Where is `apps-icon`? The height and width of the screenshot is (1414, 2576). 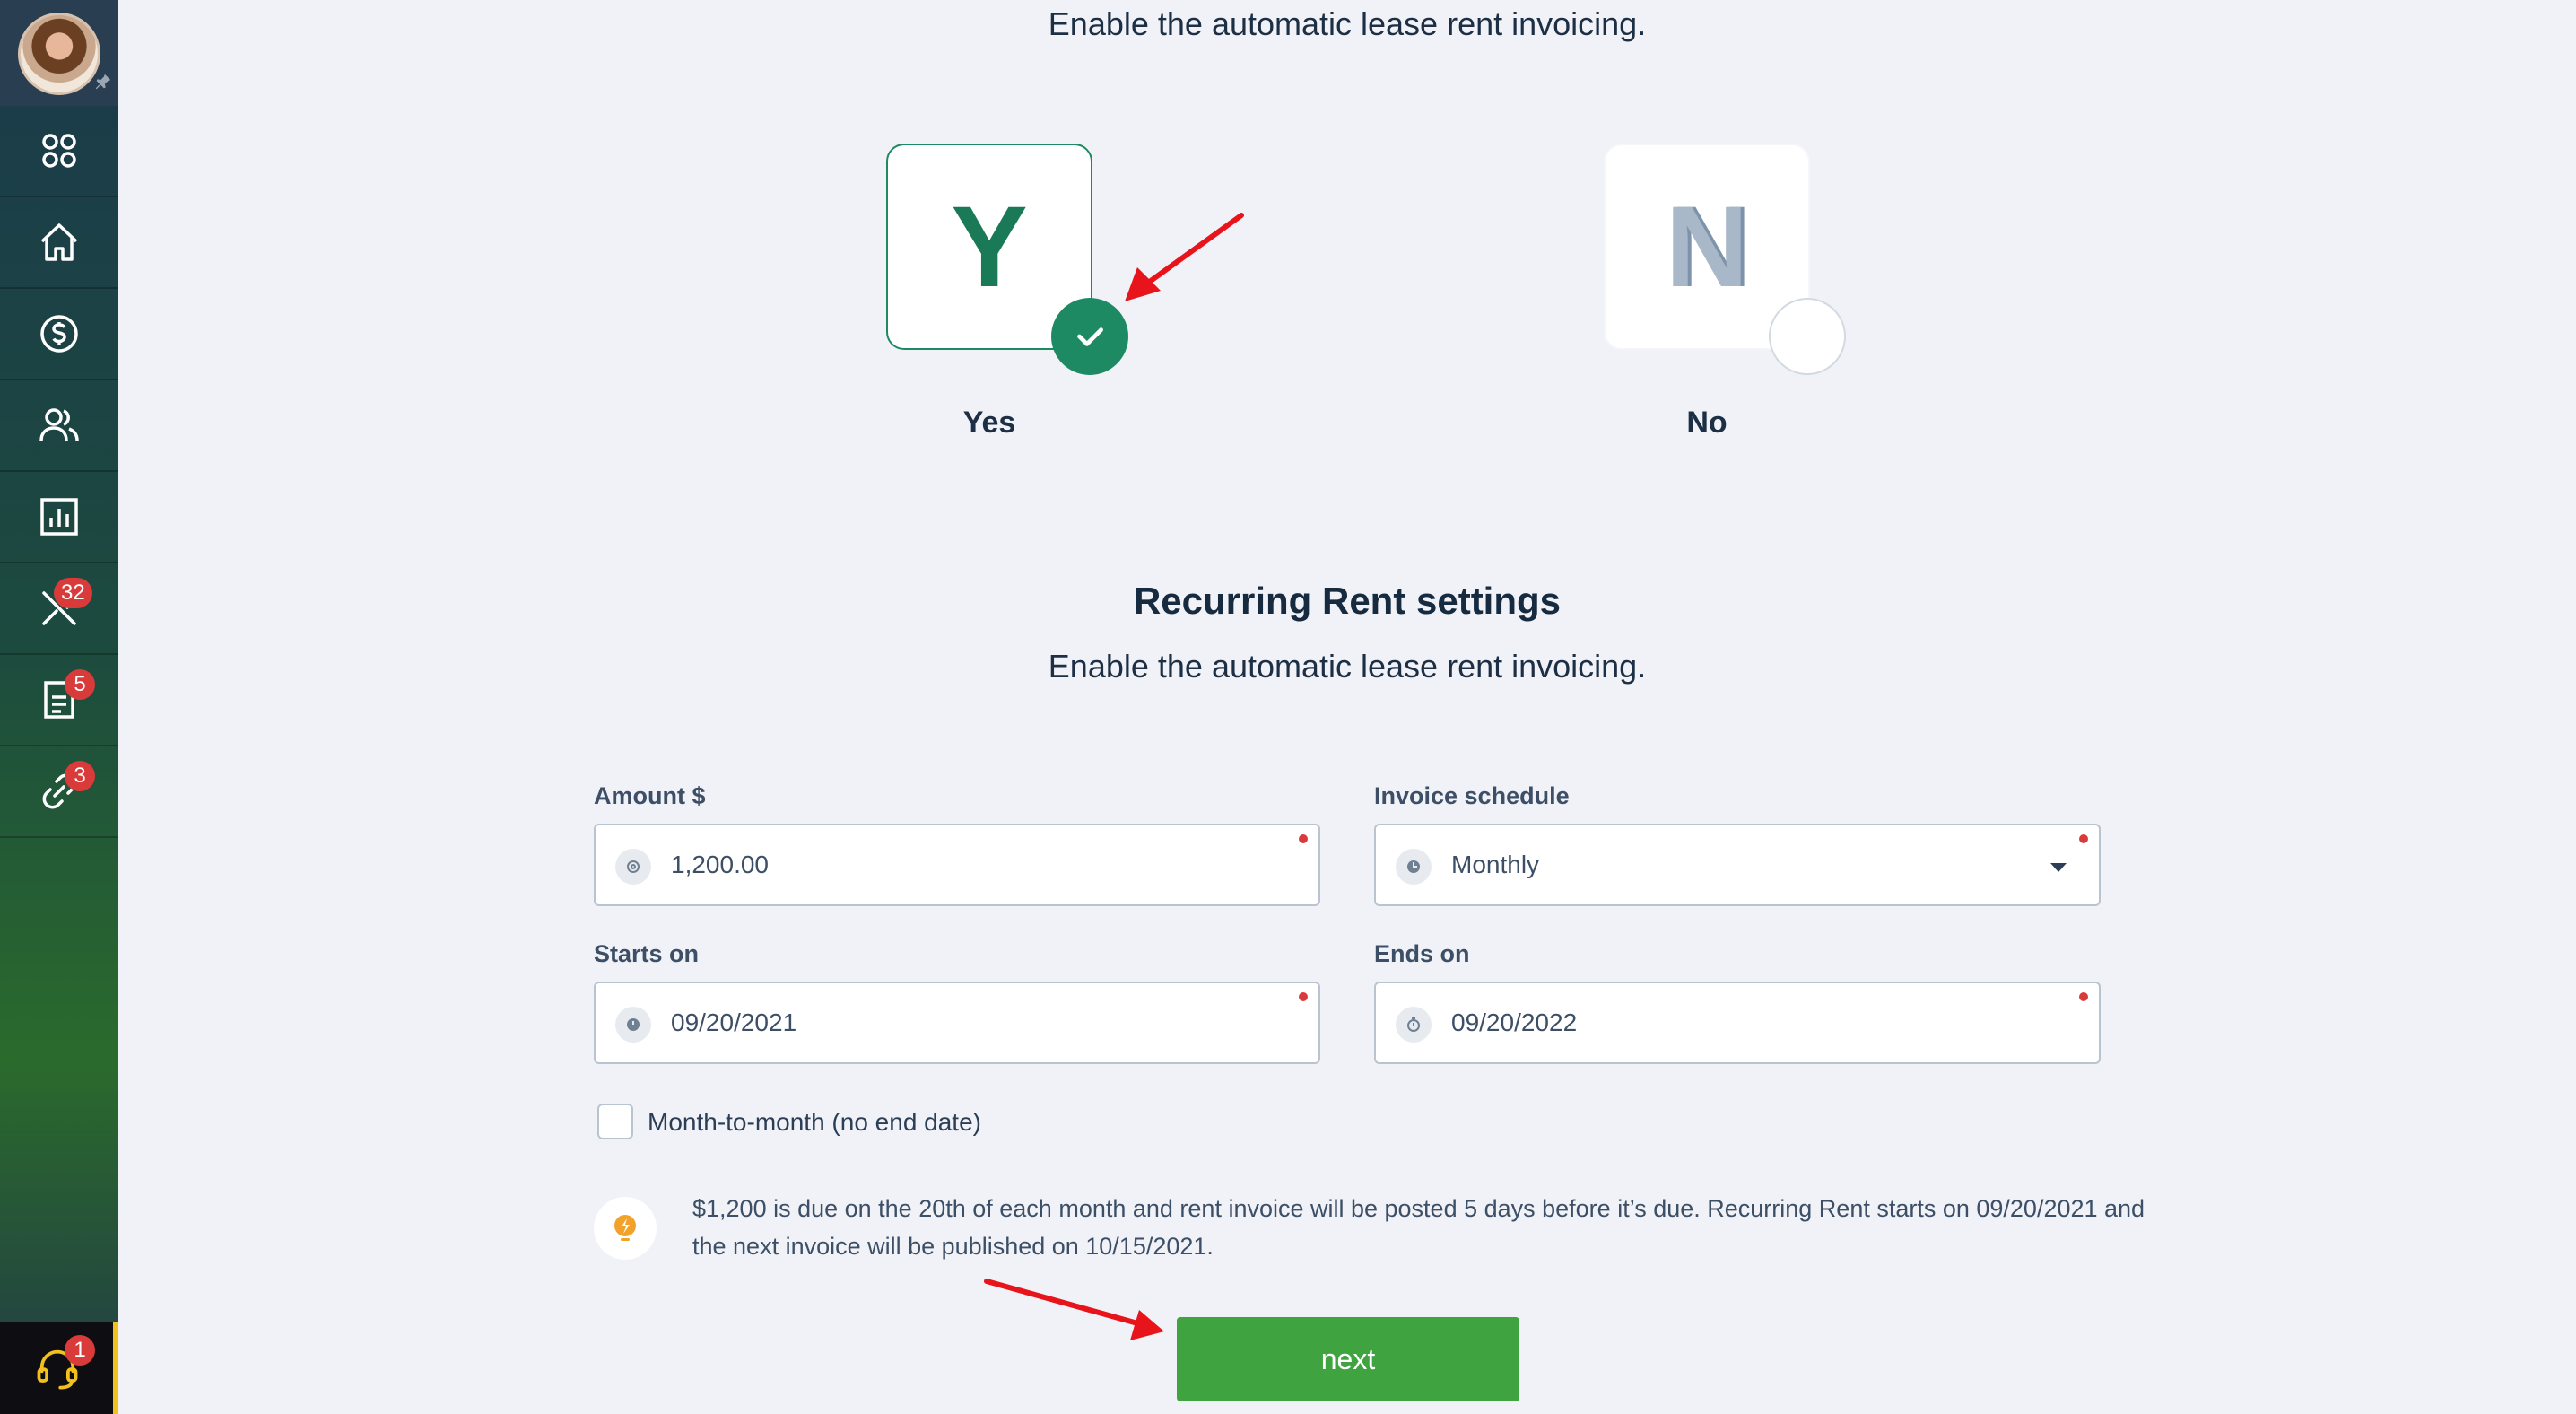
apps-icon is located at coordinates (59, 151).